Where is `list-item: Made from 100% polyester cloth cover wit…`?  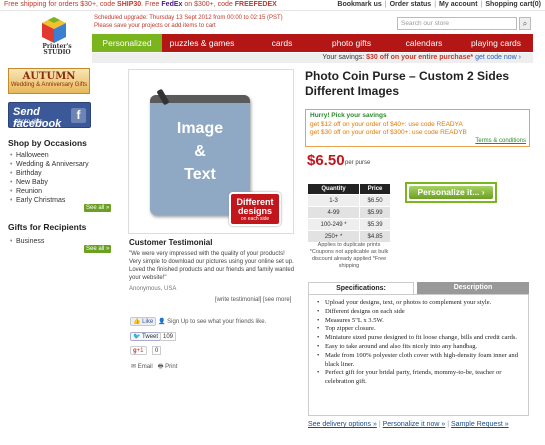 list-item: Made from 100% polyester cloth cover wit… is located at coordinates (418, 361).